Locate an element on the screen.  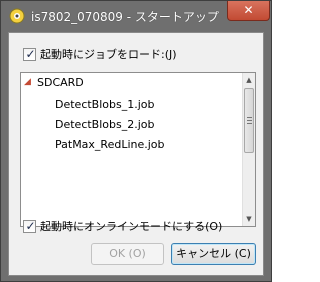
ok-button: OK (O) is located at coordinates (127, 254).